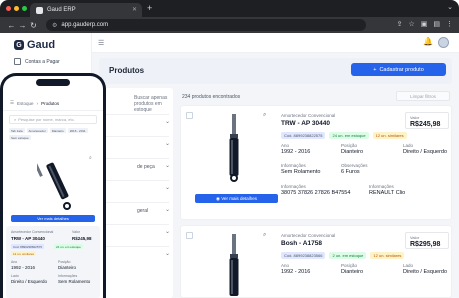  I want to click on breadcrumb-parent: Estoque, so click(25, 103).